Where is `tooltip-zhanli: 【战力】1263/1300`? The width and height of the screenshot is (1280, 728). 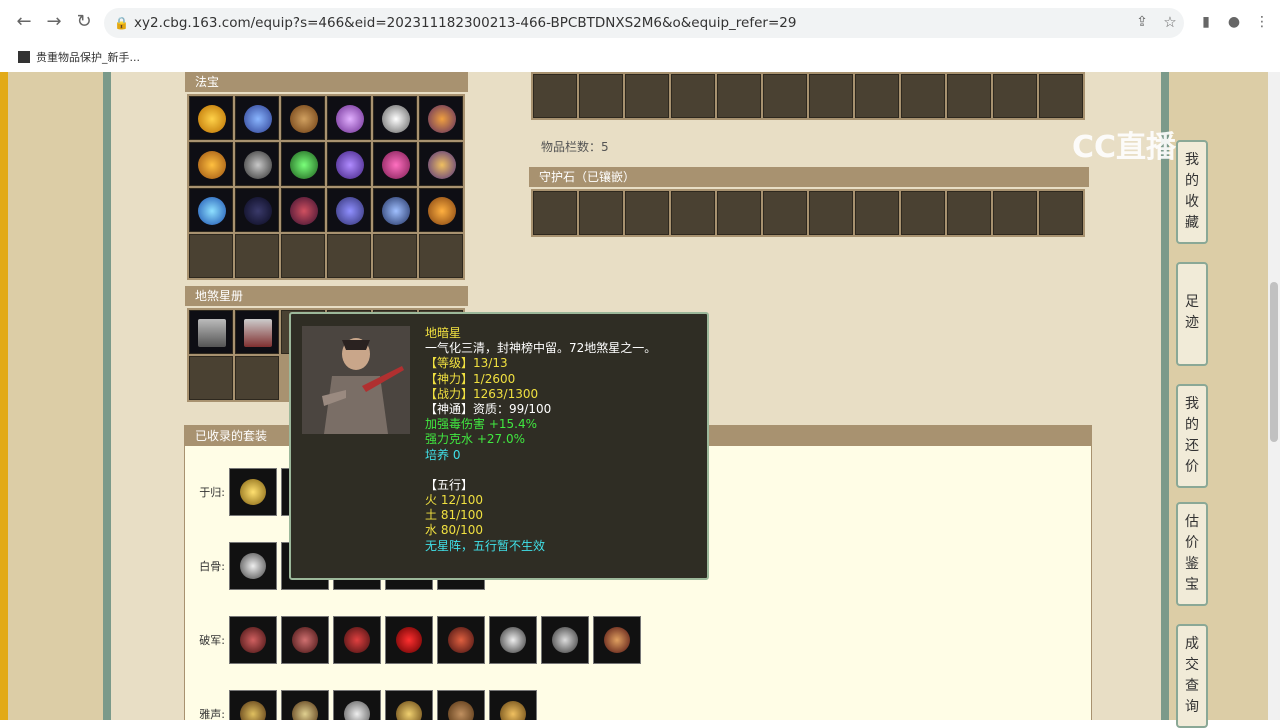 tooltip-zhanli: 【战力】1263/1300 is located at coordinates (540, 394).